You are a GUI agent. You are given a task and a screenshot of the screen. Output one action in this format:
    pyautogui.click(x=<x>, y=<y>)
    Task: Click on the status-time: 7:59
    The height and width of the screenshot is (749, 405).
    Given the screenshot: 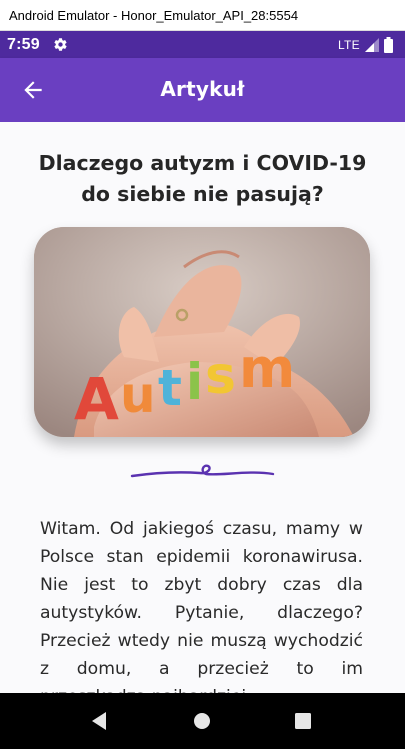 What is the action you would take?
    pyautogui.click(x=23, y=44)
    